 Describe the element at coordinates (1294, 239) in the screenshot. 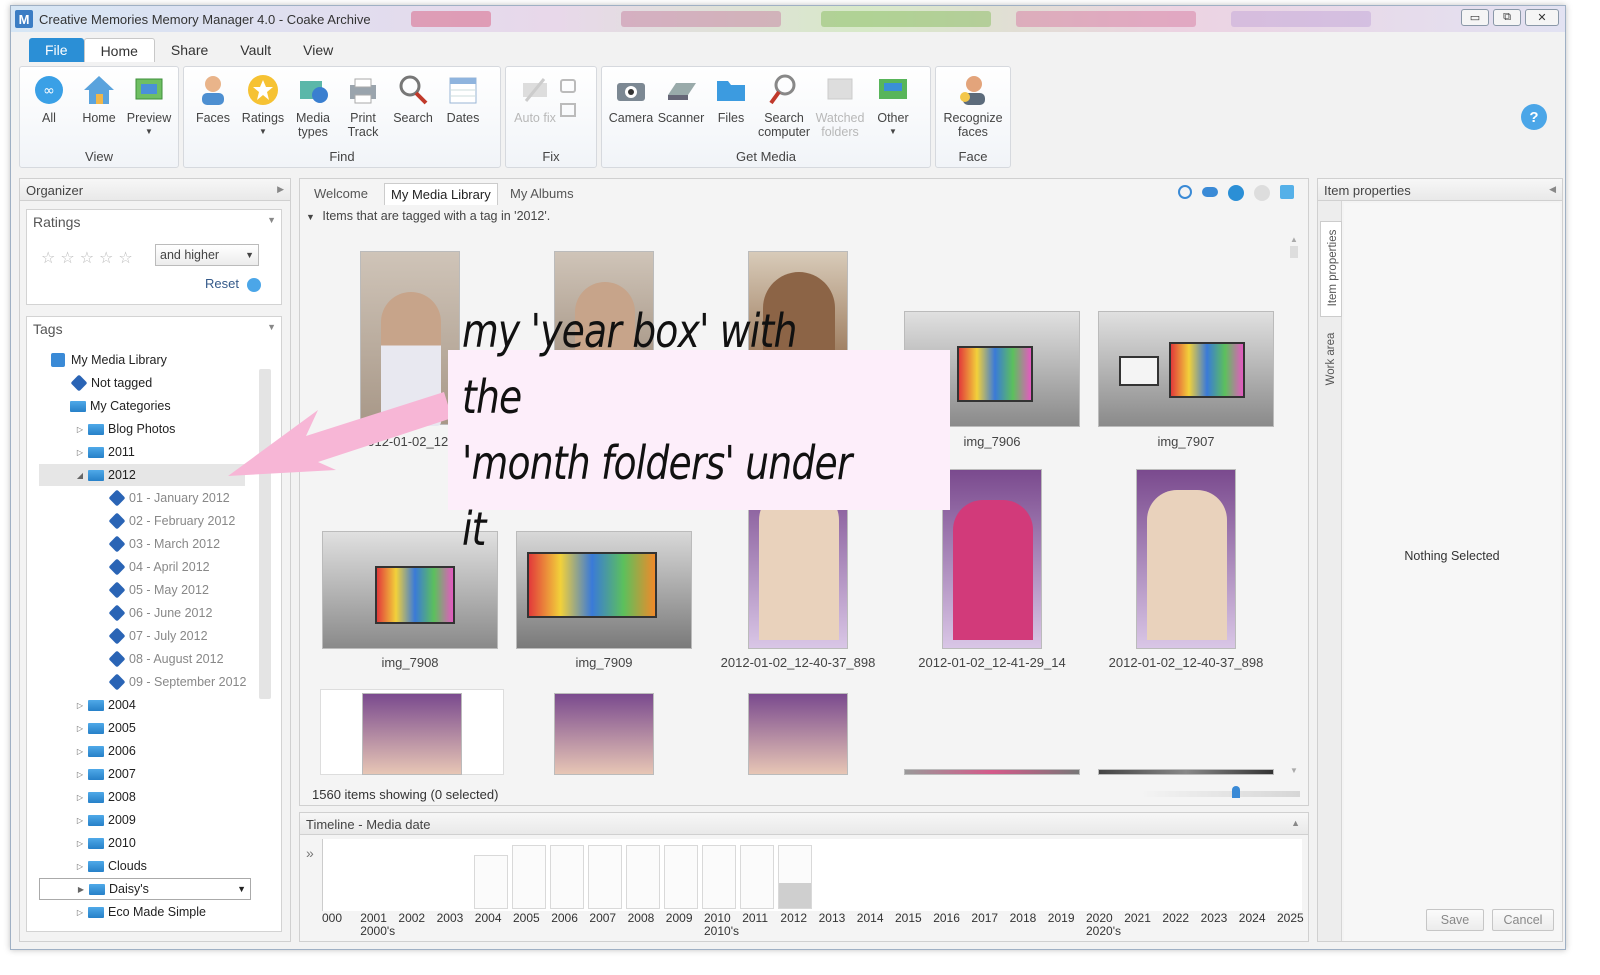

I see `scroll-up-icon: ▲` at that location.